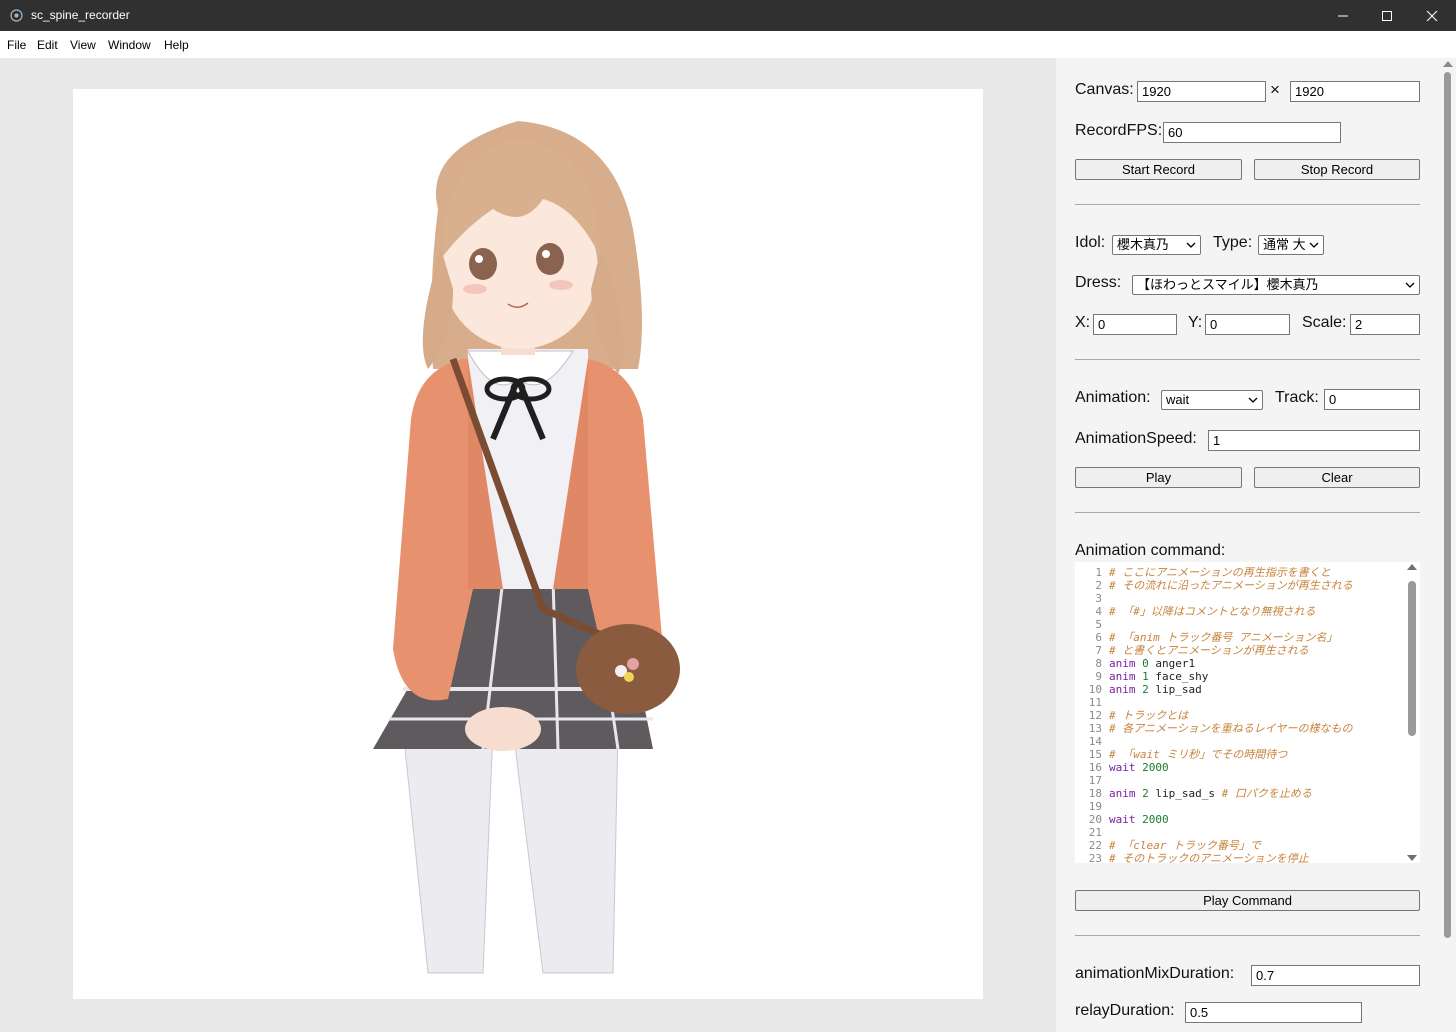 This screenshot has width=1456, height=1032. I want to click on line-number: 4, so click(1098, 611).